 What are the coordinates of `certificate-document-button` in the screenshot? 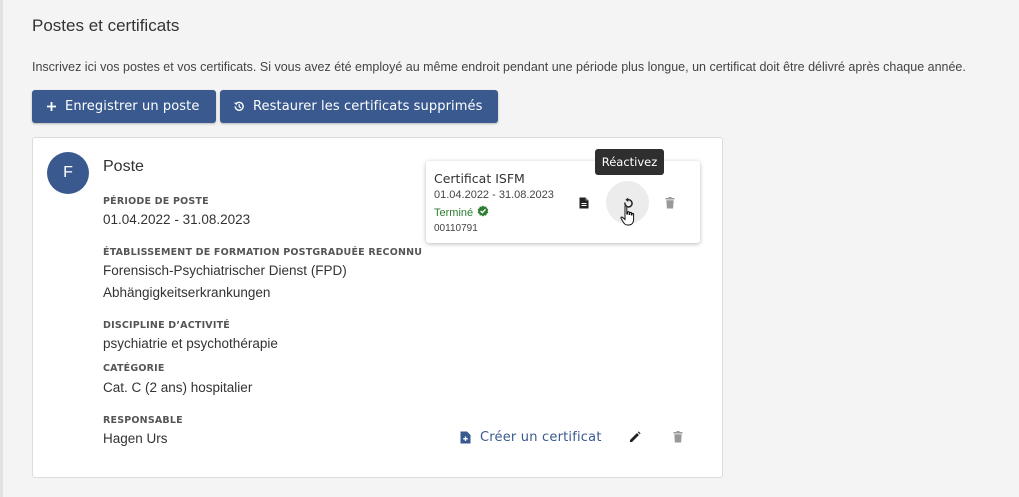 It's located at (584, 203).